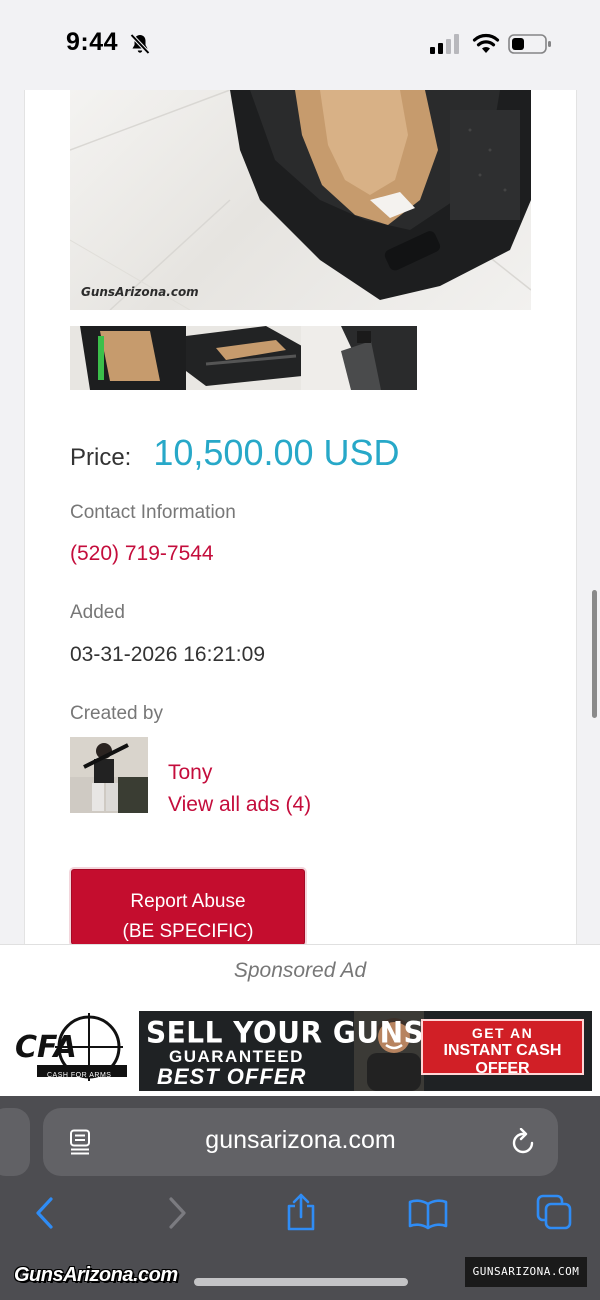 This screenshot has height=1300, width=600. I want to click on price-row: Price: 10,500.00 USD, so click(235, 453).